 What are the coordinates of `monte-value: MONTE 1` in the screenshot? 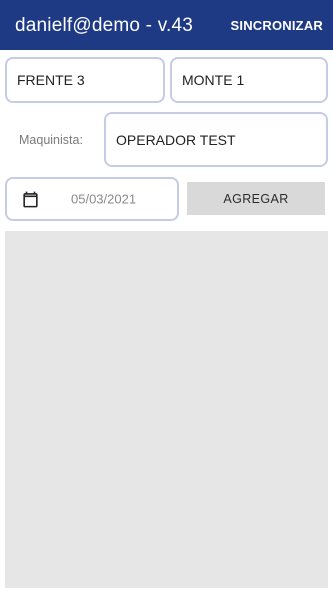 It's located at (213, 80).